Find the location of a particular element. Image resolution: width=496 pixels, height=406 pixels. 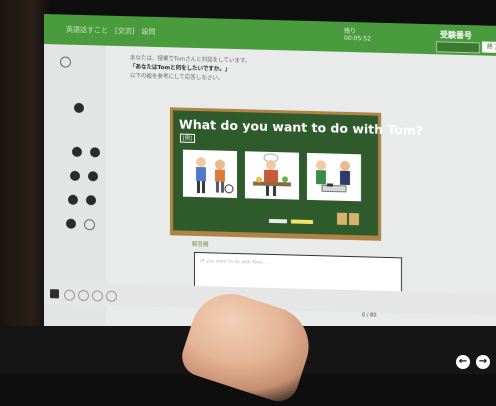

exam-number-field is located at coordinates (458, 47).